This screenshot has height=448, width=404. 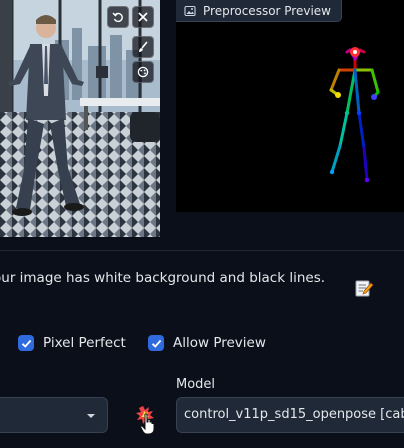 I want to click on undo-button, so click(x=118, y=17).